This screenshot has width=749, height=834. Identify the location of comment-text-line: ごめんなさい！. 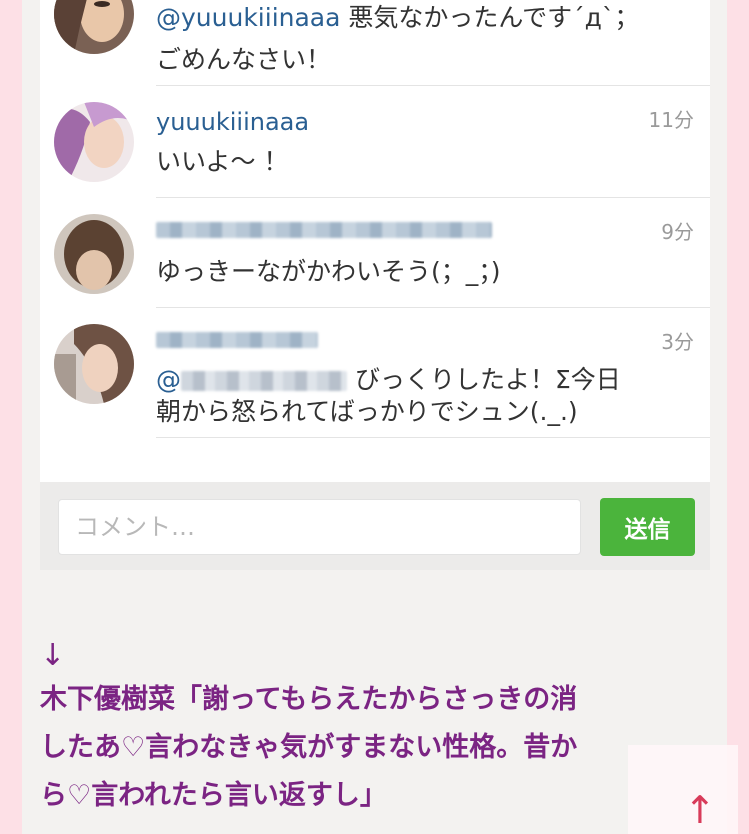
(244, 59).